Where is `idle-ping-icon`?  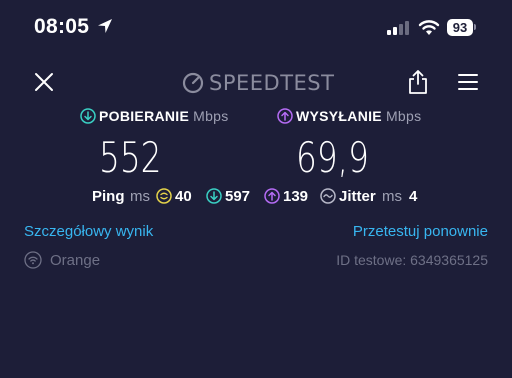 idle-ping-icon is located at coordinates (164, 196).